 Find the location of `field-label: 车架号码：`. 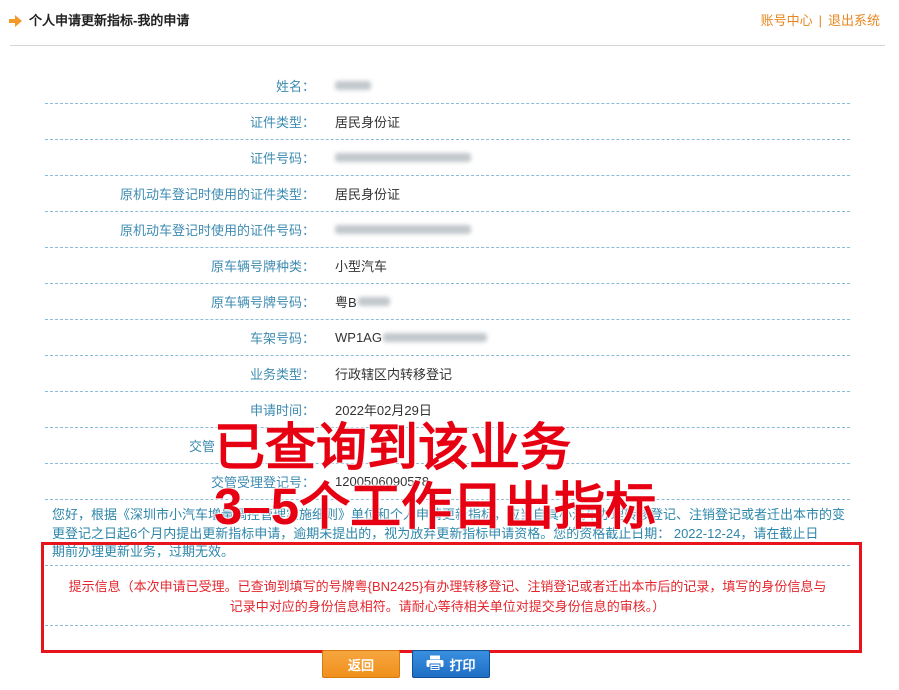

field-label: 车架号码： is located at coordinates (282, 338).